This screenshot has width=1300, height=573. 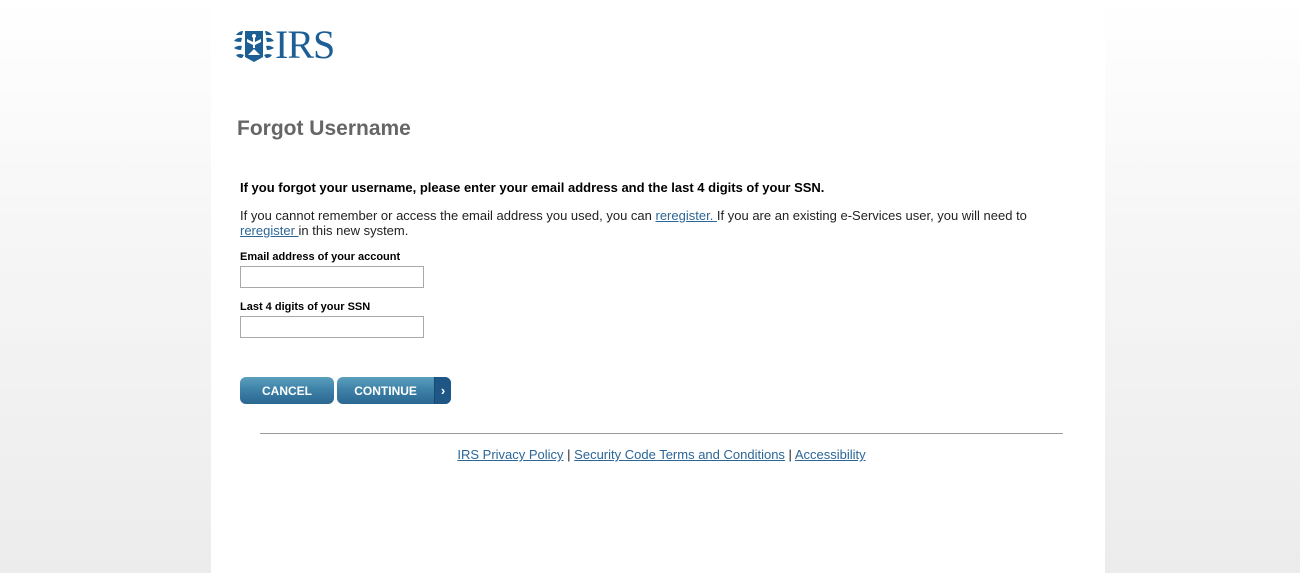 I want to click on privacy-policy-link: IRS Privacy Policy, so click(x=510, y=454).